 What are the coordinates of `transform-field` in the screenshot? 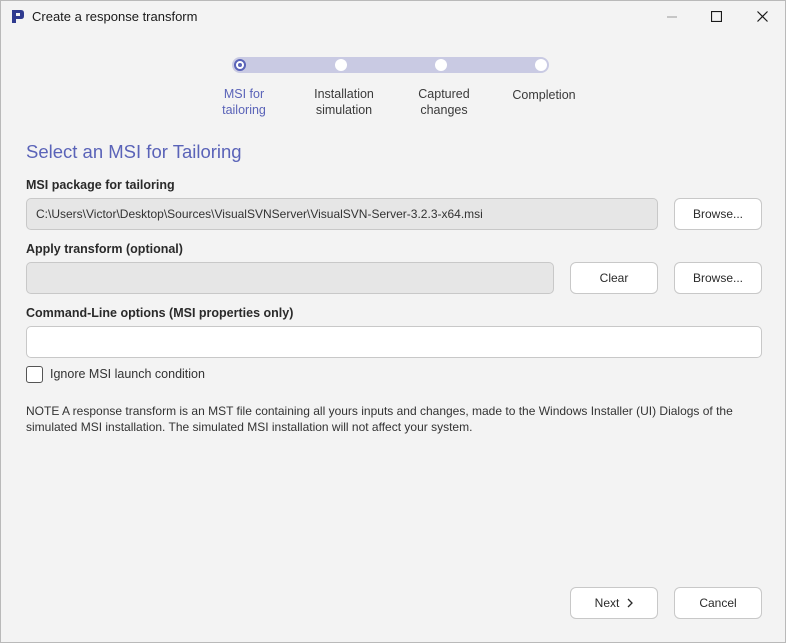 It's located at (290, 278).